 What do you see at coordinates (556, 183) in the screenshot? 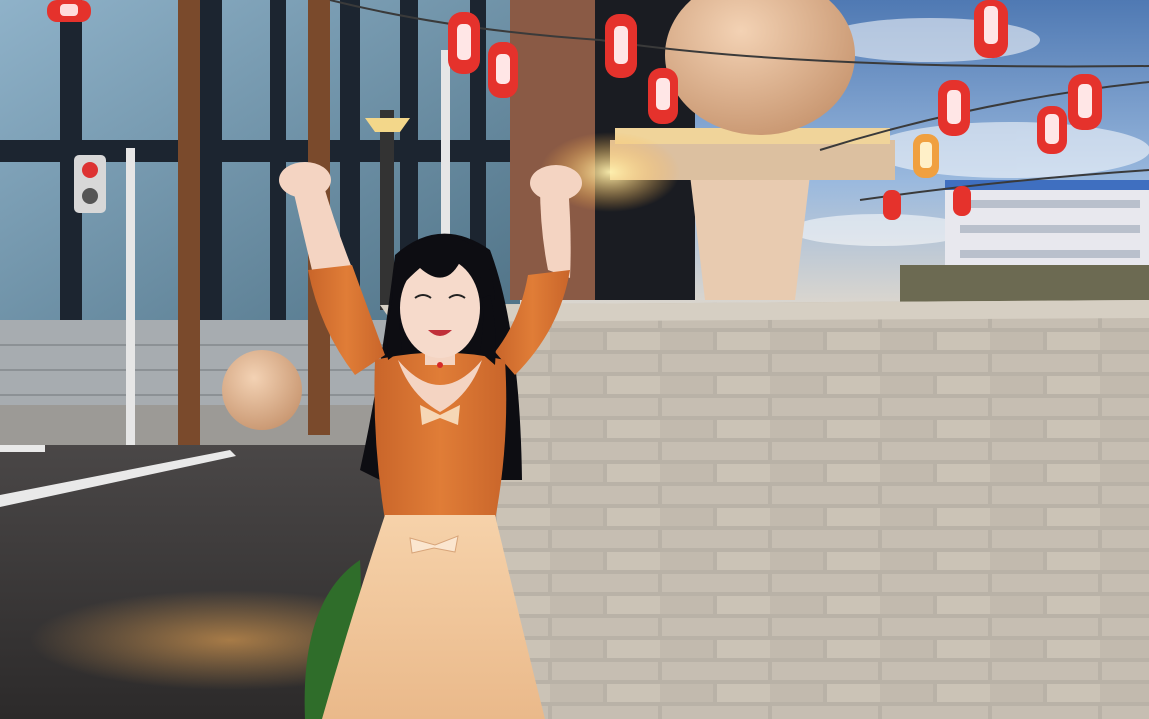
I see `right-fist` at bounding box center [556, 183].